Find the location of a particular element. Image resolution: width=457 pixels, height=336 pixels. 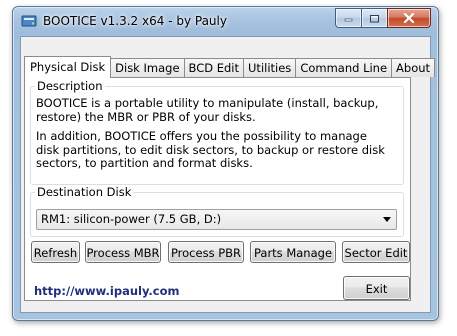

bootice-app-icon is located at coordinates (29, 21).